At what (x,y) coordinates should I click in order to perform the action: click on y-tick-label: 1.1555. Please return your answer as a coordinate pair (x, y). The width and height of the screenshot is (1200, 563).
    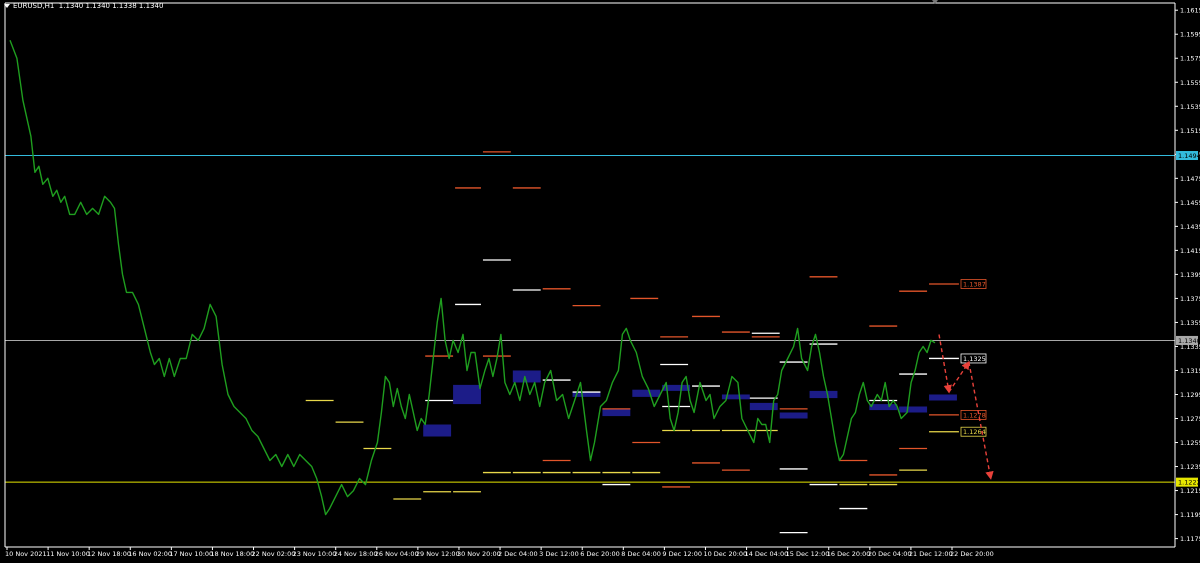
    Looking at the image, I should click on (1190, 83).